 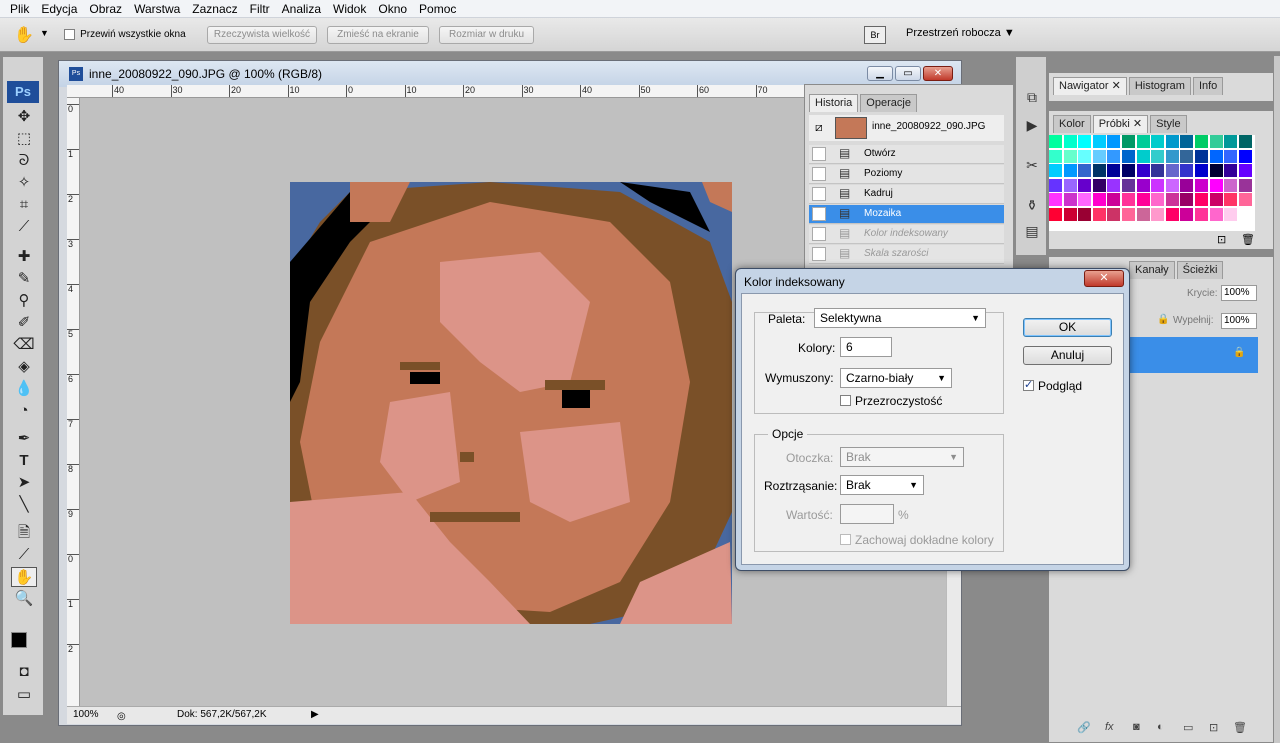 What do you see at coordinates (1188, 727) in the screenshot?
I see `new-group-icon: ▭` at bounding box center [1188, 727].